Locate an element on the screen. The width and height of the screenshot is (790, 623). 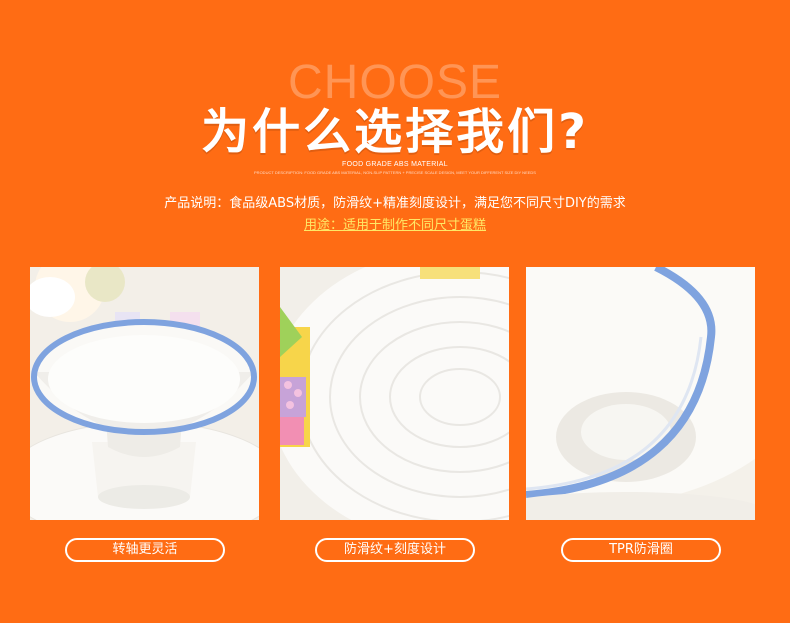
feature-pill-tpr-ring: TPR防滑圈 is located at coordinates (641, 550).